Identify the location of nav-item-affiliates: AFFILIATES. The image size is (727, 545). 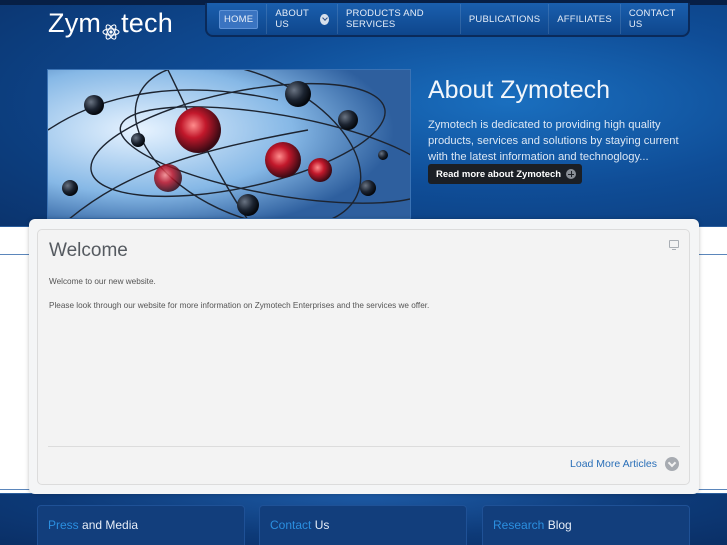
(585, 19).